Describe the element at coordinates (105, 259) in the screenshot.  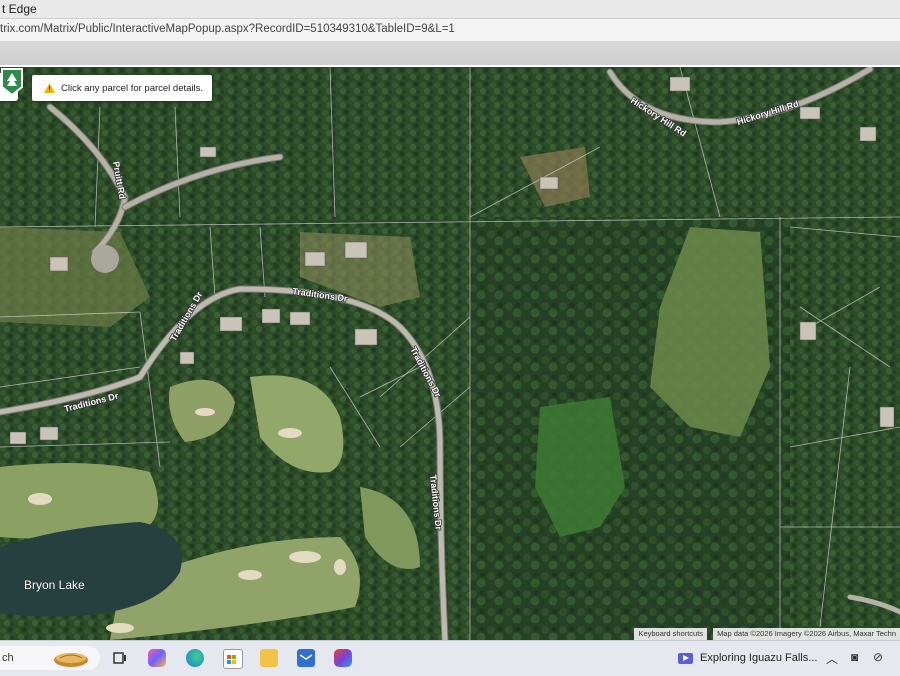
I see `cul-de-sac` at that location.